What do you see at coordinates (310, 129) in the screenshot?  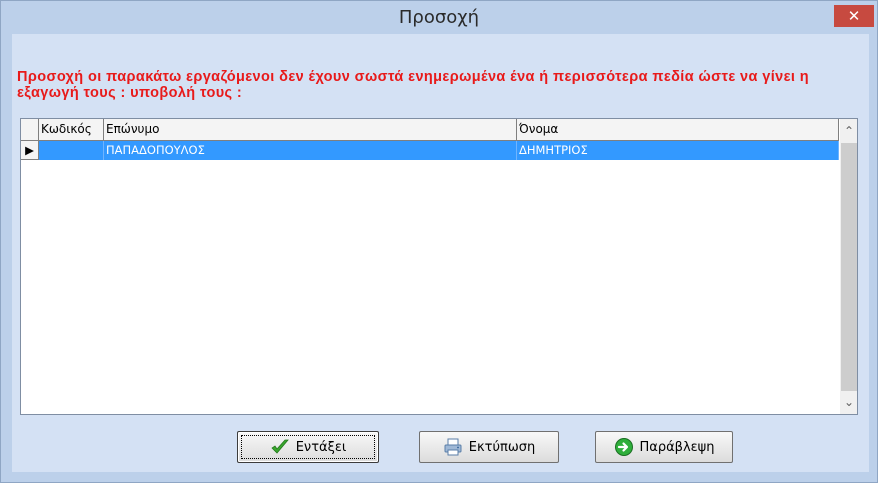 I see `column-header-surname: Επώνυμο` at bounding box center [310, 129].